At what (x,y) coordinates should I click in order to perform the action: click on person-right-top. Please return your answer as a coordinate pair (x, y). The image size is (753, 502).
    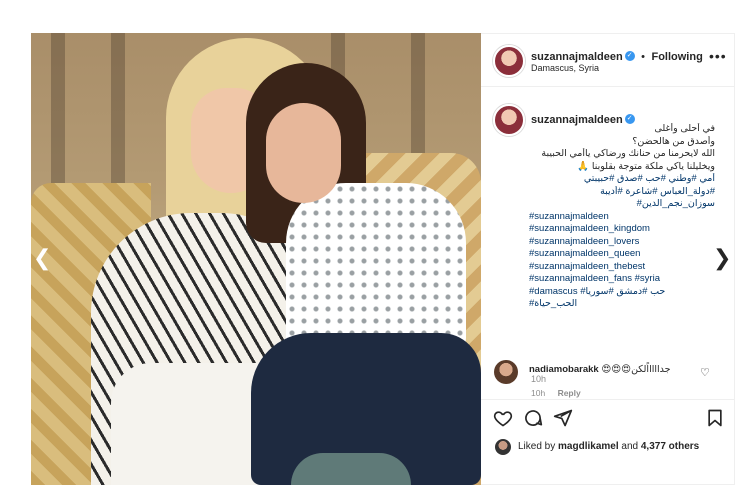
    Looking at the image, I should click on (376, 270).